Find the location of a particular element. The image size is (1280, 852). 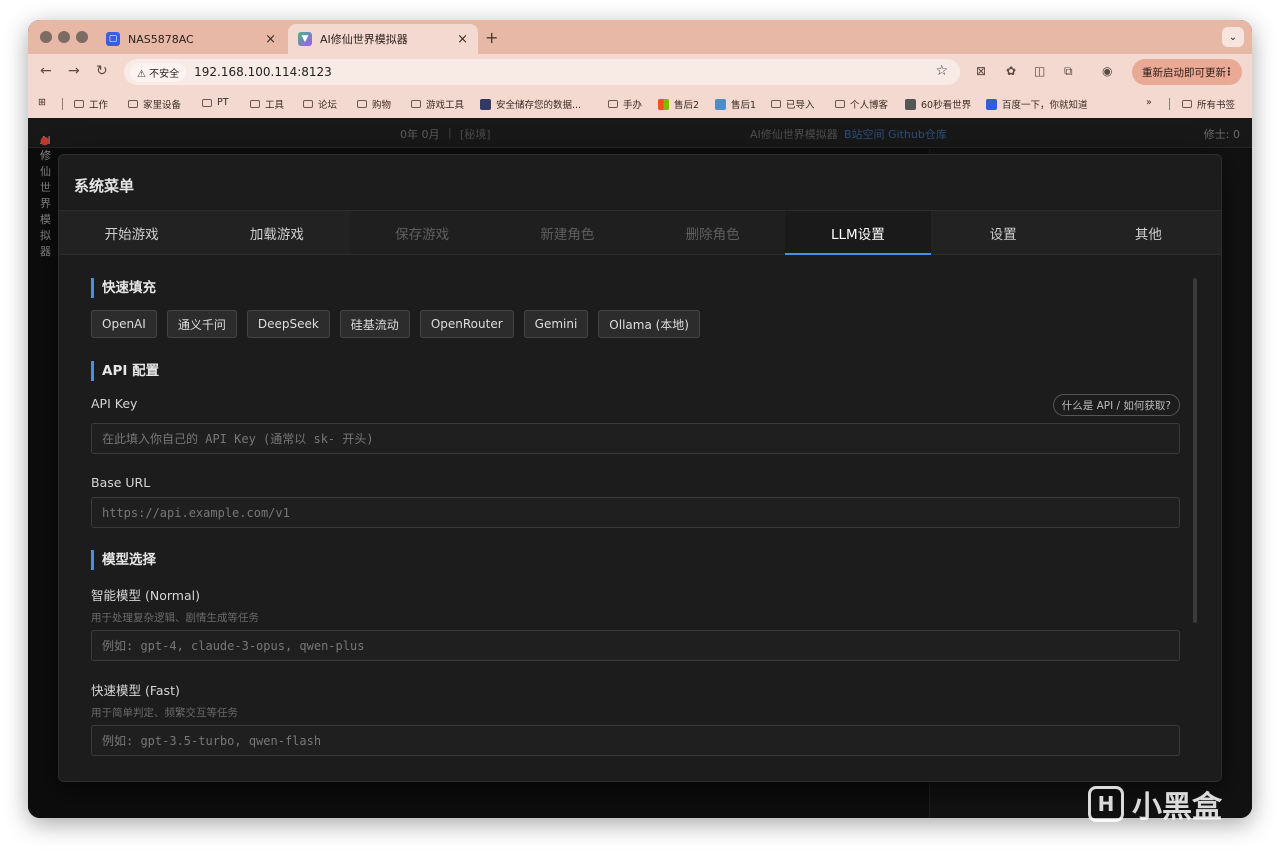

bookmark-item: 已导入 is located at coordinates (793, 104).